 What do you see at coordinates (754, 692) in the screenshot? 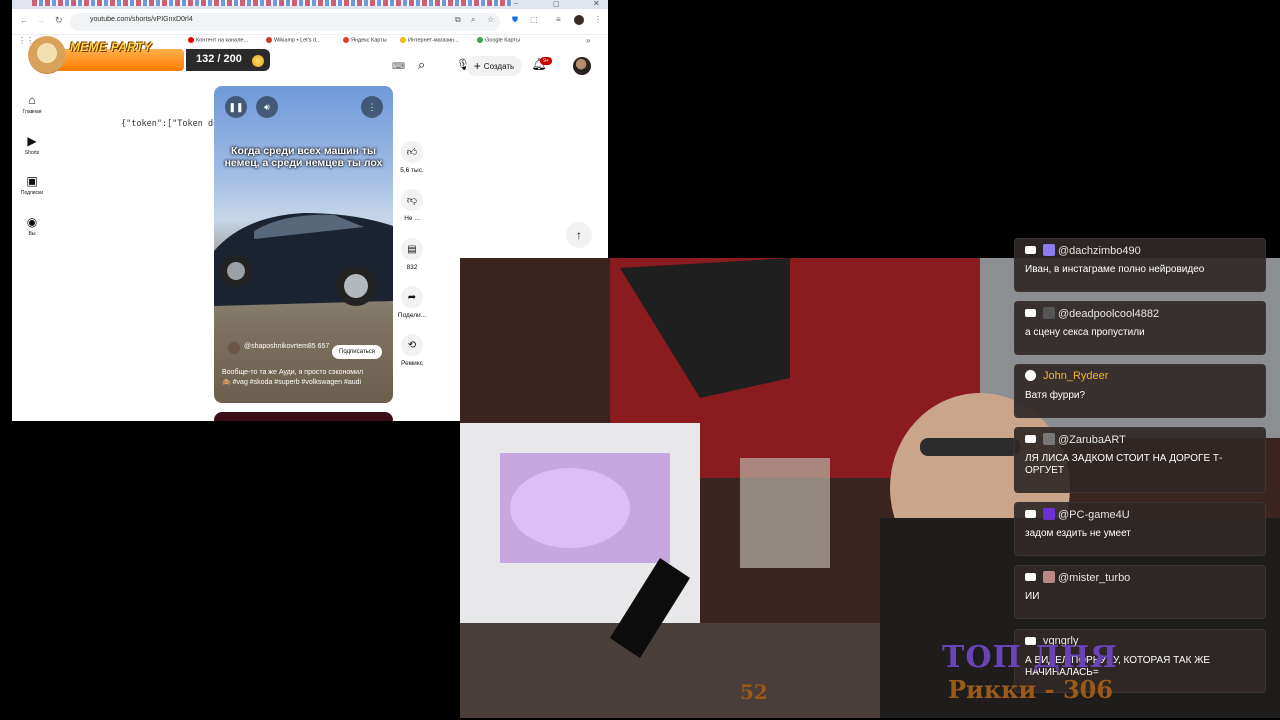
I see `overlay-number: 52` at bounding box center [754, 692].